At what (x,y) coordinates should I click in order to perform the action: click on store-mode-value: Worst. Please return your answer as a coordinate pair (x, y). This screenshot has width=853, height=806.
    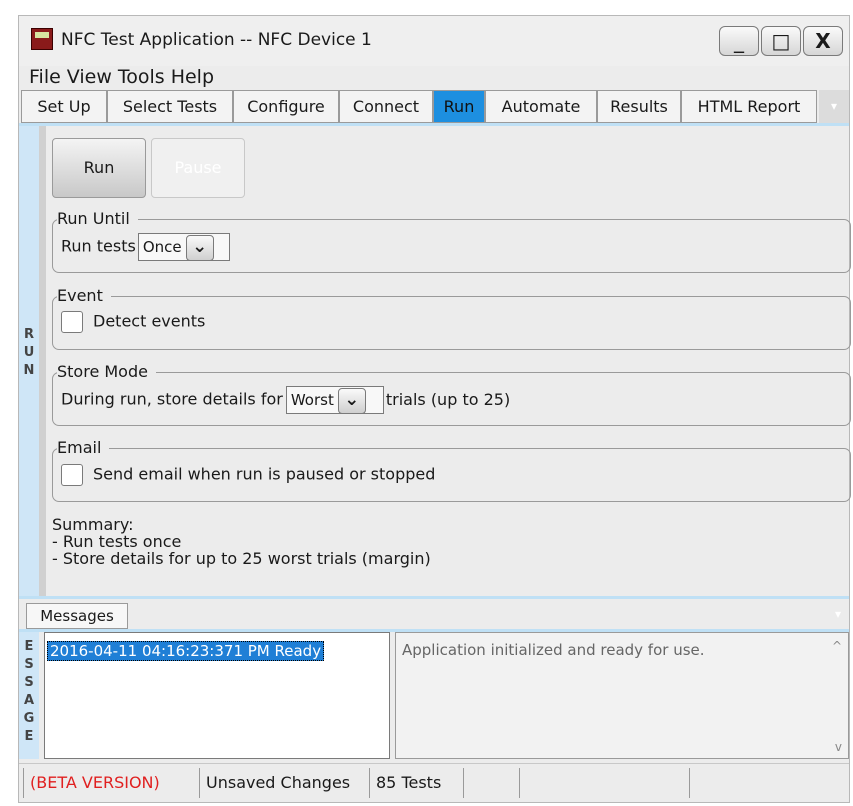
    Looking at the image, I should click on (312, 400).